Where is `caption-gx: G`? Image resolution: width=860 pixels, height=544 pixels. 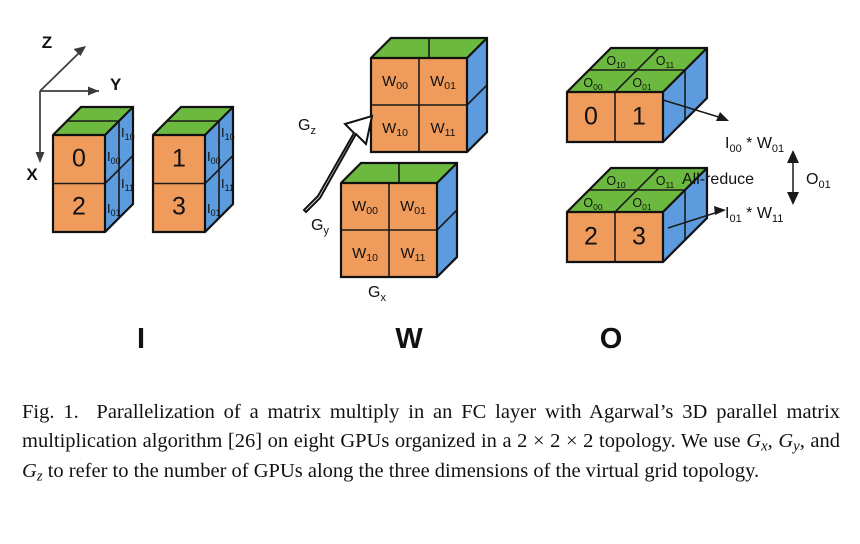
caption-gx: G is located at coordinates (754, 440).